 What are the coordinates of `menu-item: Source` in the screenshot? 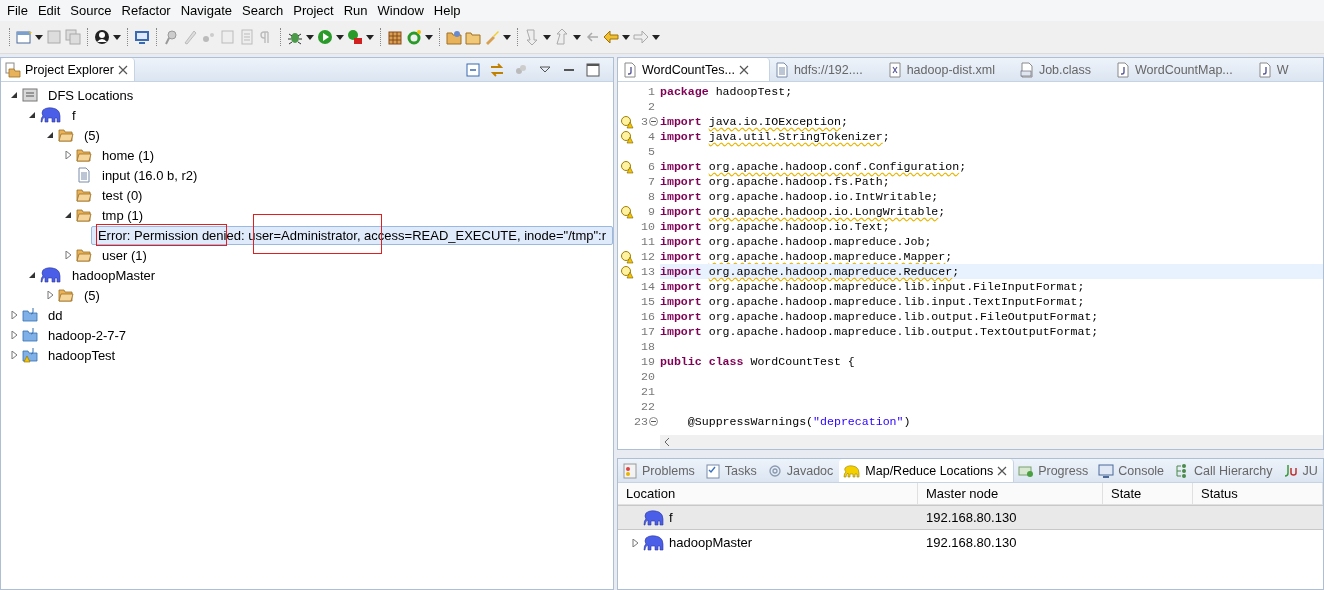 It's located at (91, 10).